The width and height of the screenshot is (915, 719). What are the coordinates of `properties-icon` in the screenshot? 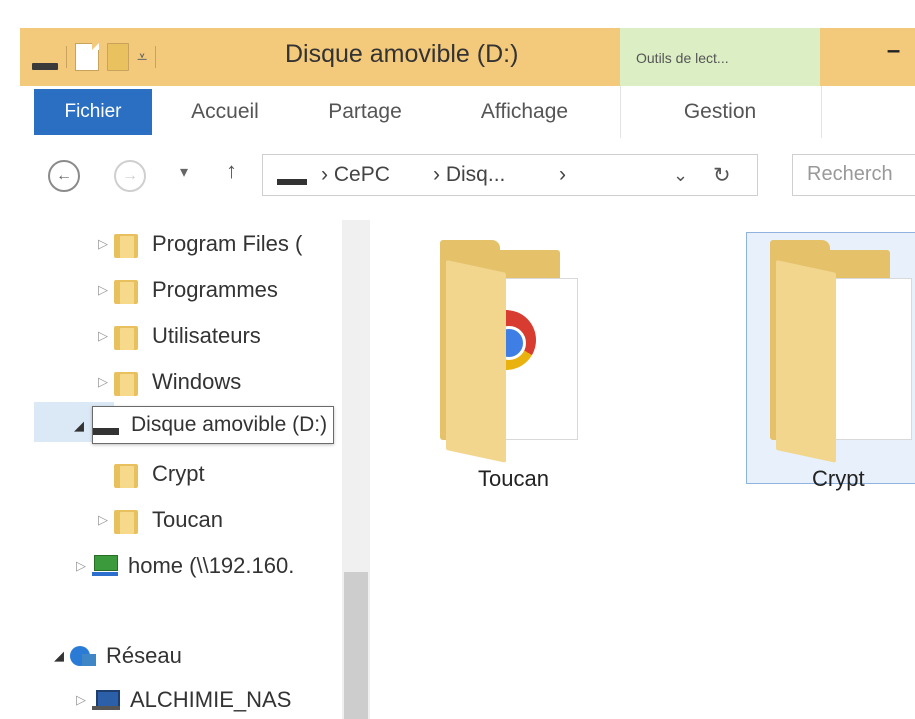 It's located at (87, 57).